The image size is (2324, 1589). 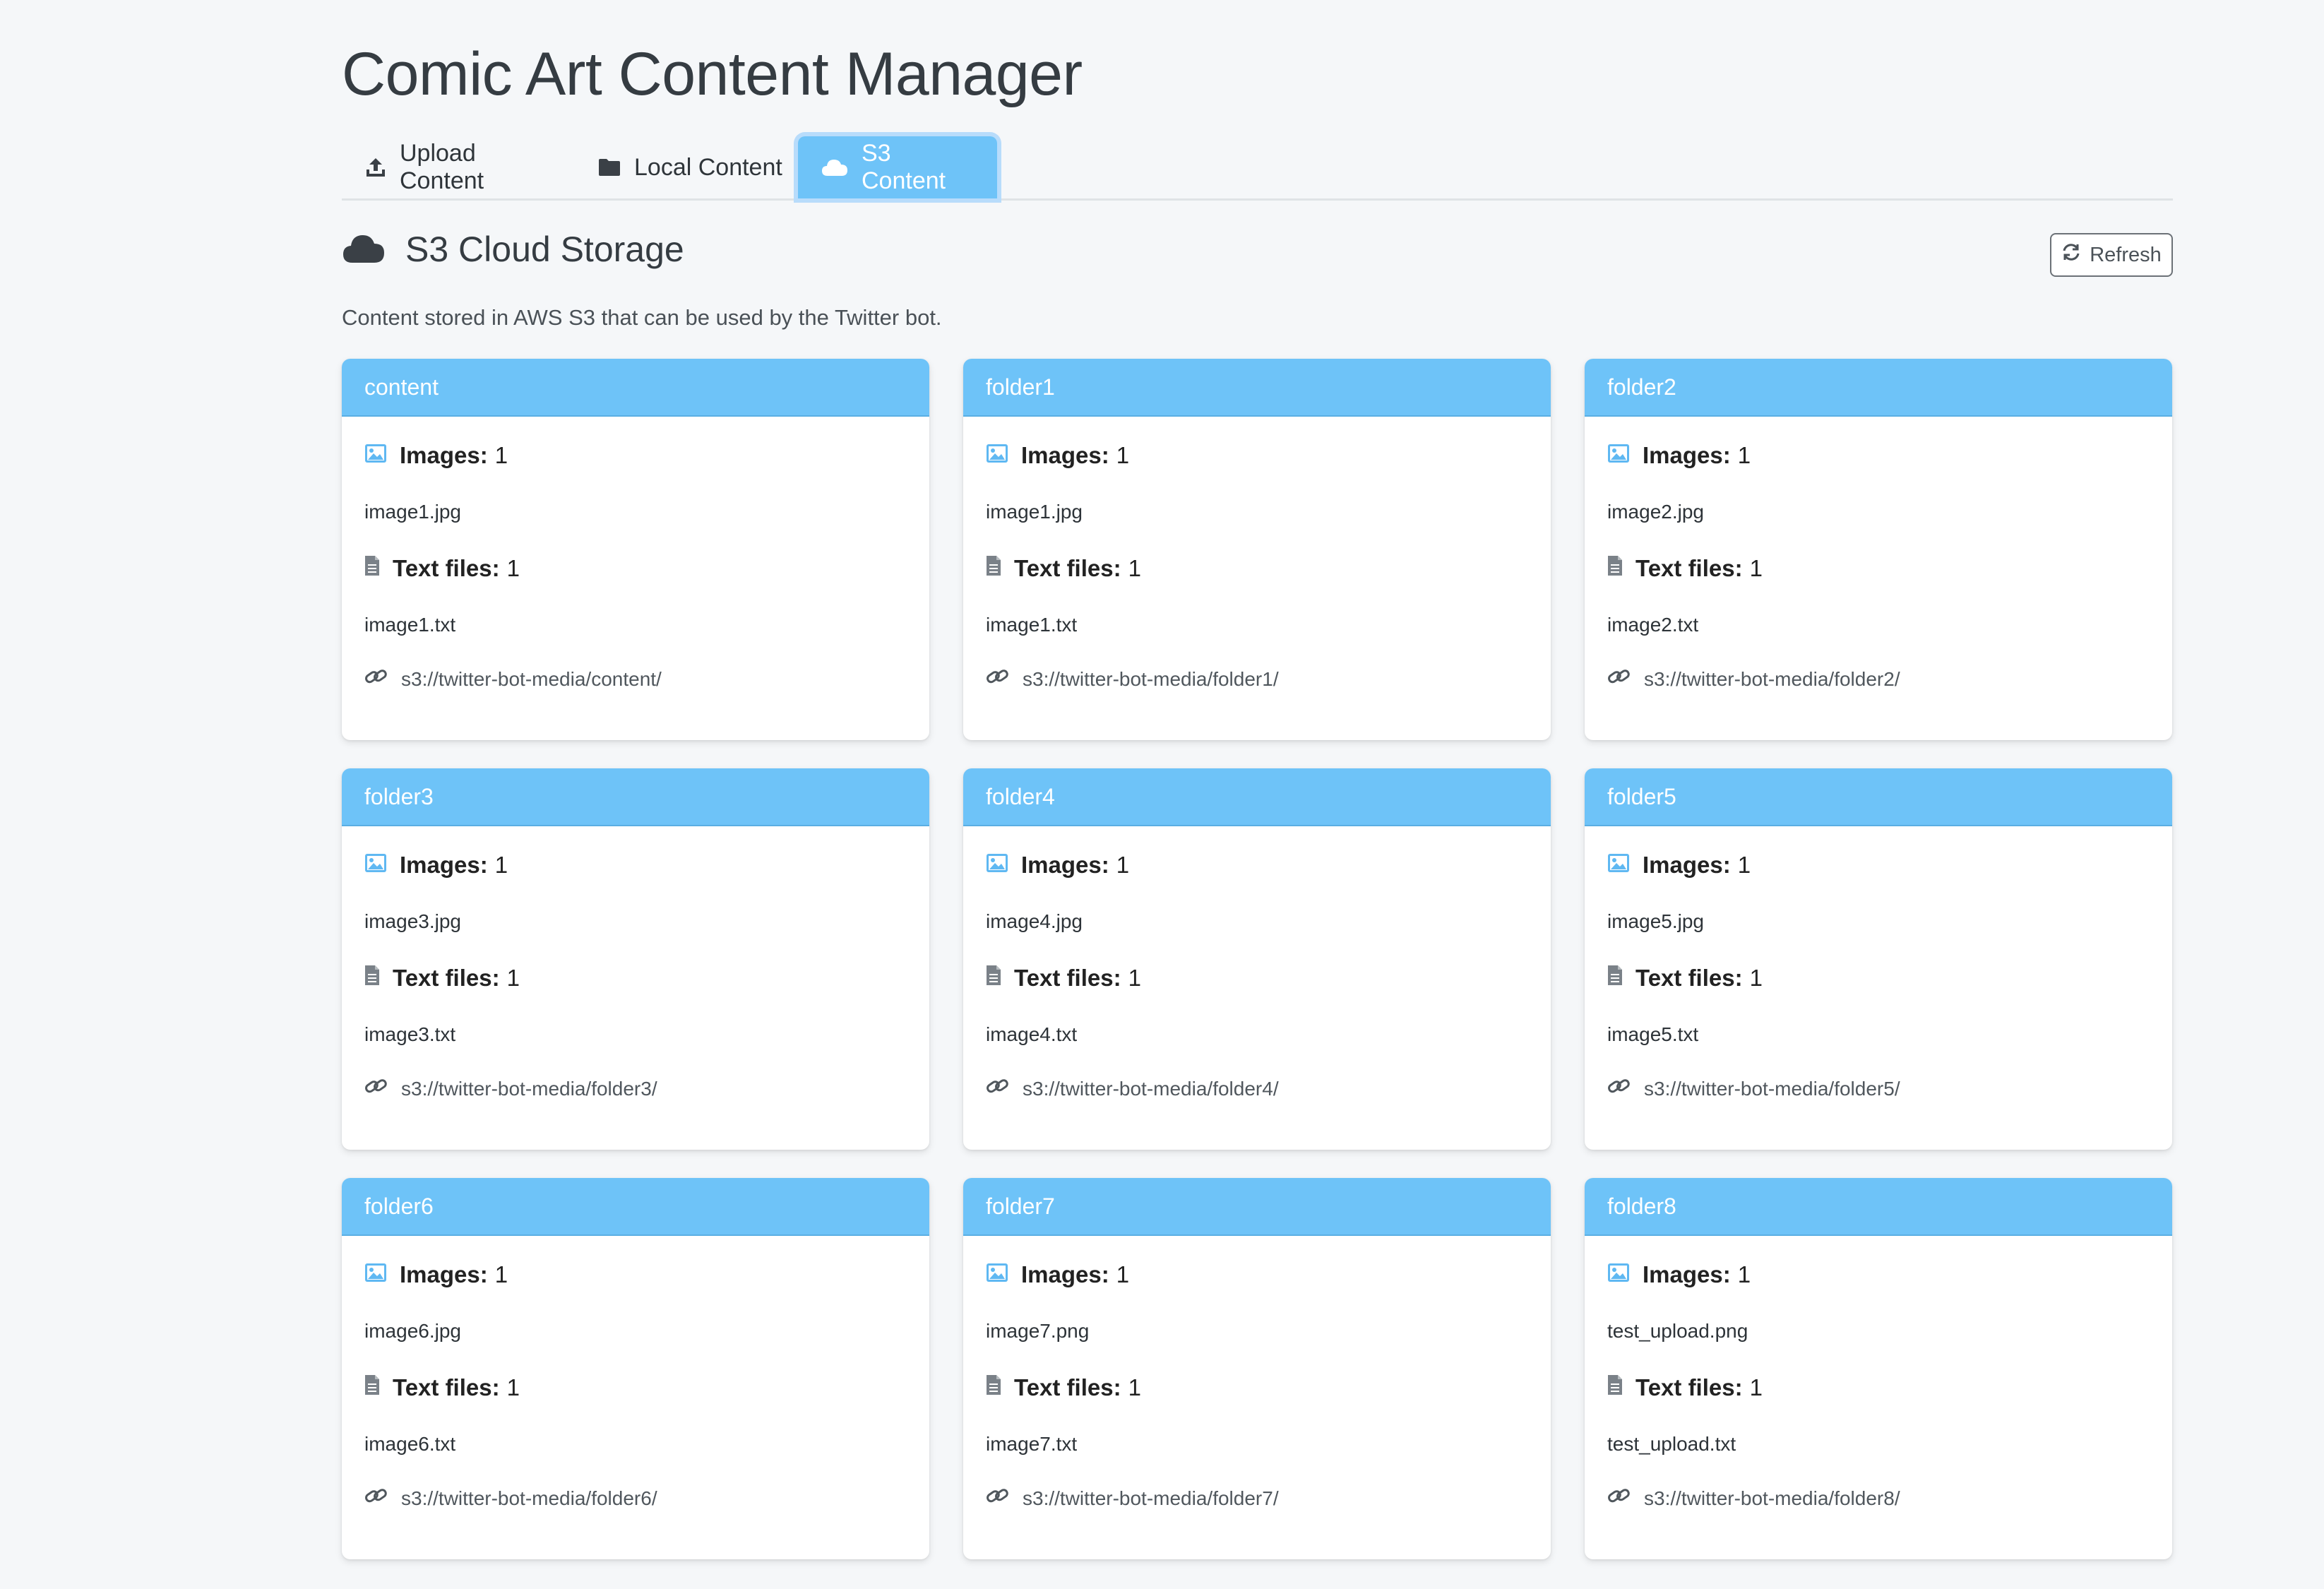 I want to click on folder-name: folder2, so click(x=1878, y=388).